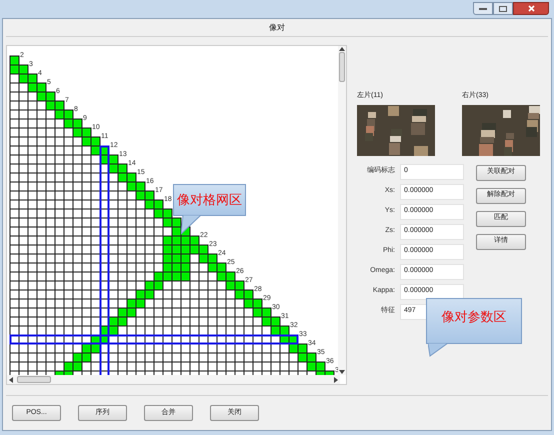  Describe the element at coordinates (277, 28) in the screenshot. I see `dialog-title: 像对` at that location.